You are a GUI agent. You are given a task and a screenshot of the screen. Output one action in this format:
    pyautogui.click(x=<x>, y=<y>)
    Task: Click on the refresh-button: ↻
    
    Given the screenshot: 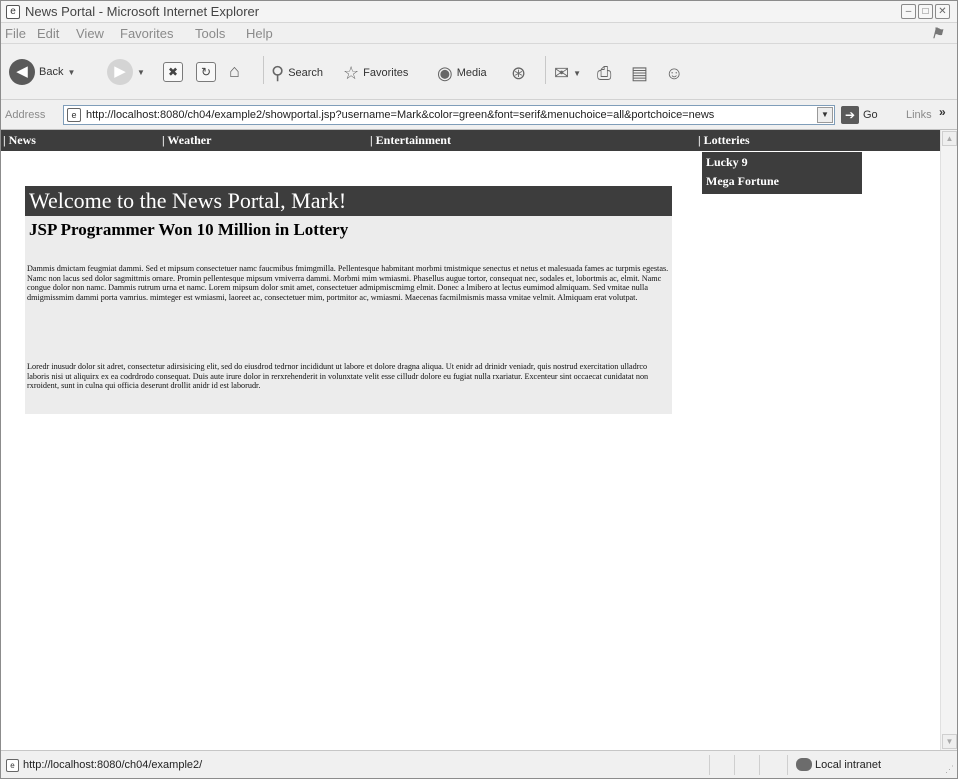 What is the action you would take?
    pyautogui.click(x=206, y=72)
    